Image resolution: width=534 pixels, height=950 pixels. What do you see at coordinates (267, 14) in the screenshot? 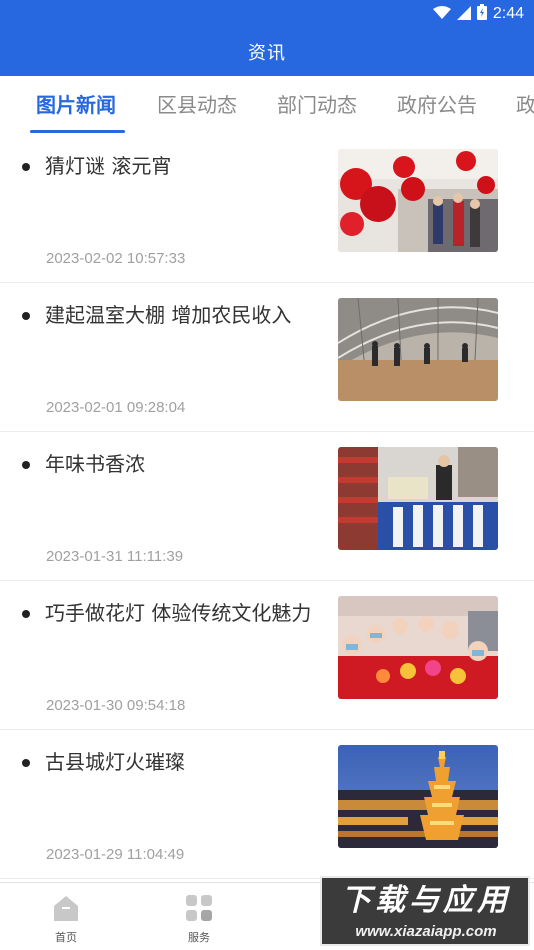
I see `status-bar: 2:44` at bounding box center [267, 14].